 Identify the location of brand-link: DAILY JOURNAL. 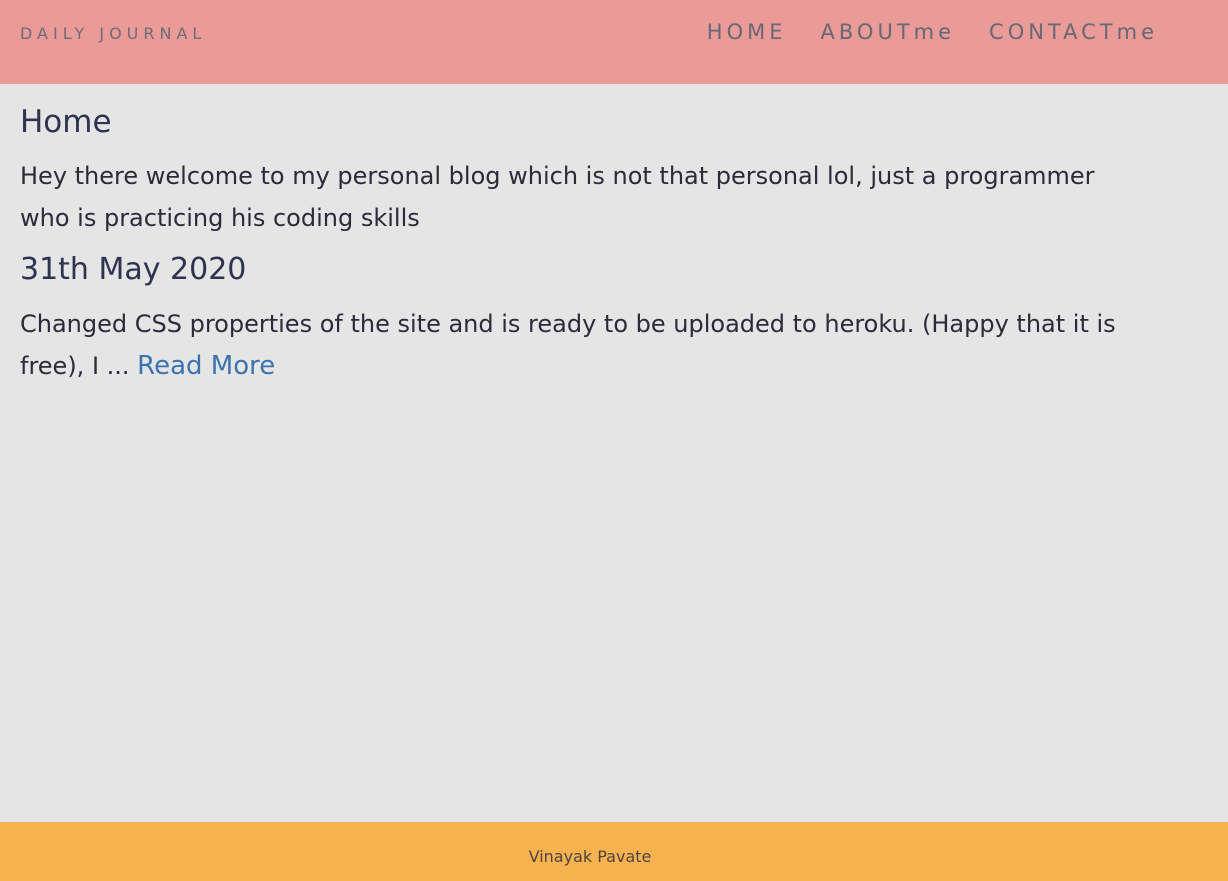
(113, 33).